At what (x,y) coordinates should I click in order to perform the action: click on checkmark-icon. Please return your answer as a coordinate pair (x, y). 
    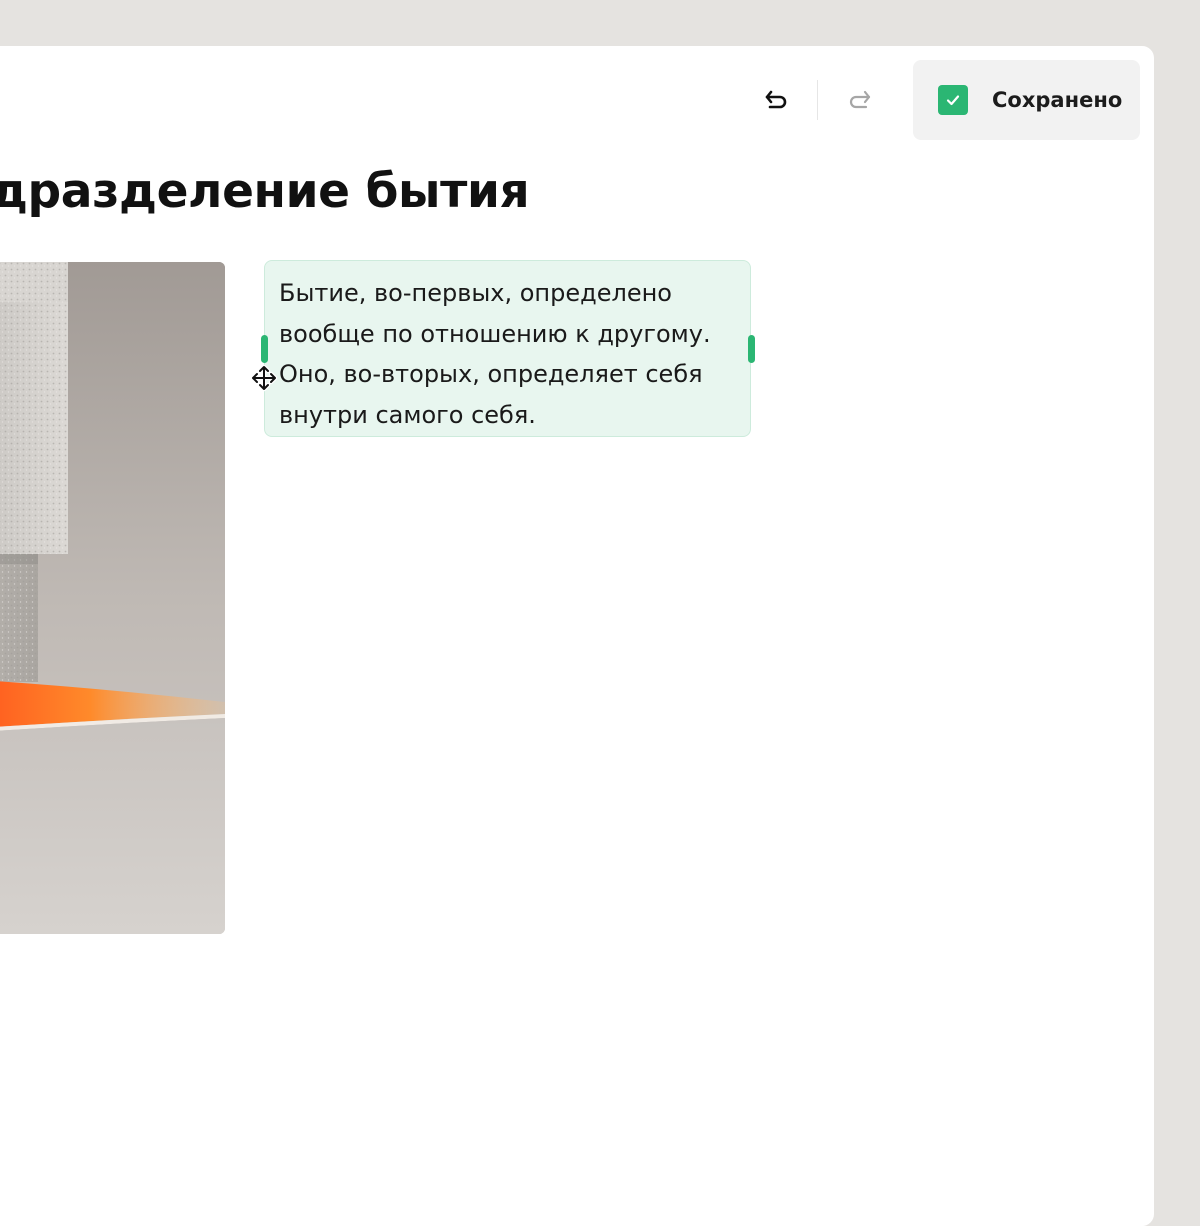
    Looking at the image, I should click on (953, 100).